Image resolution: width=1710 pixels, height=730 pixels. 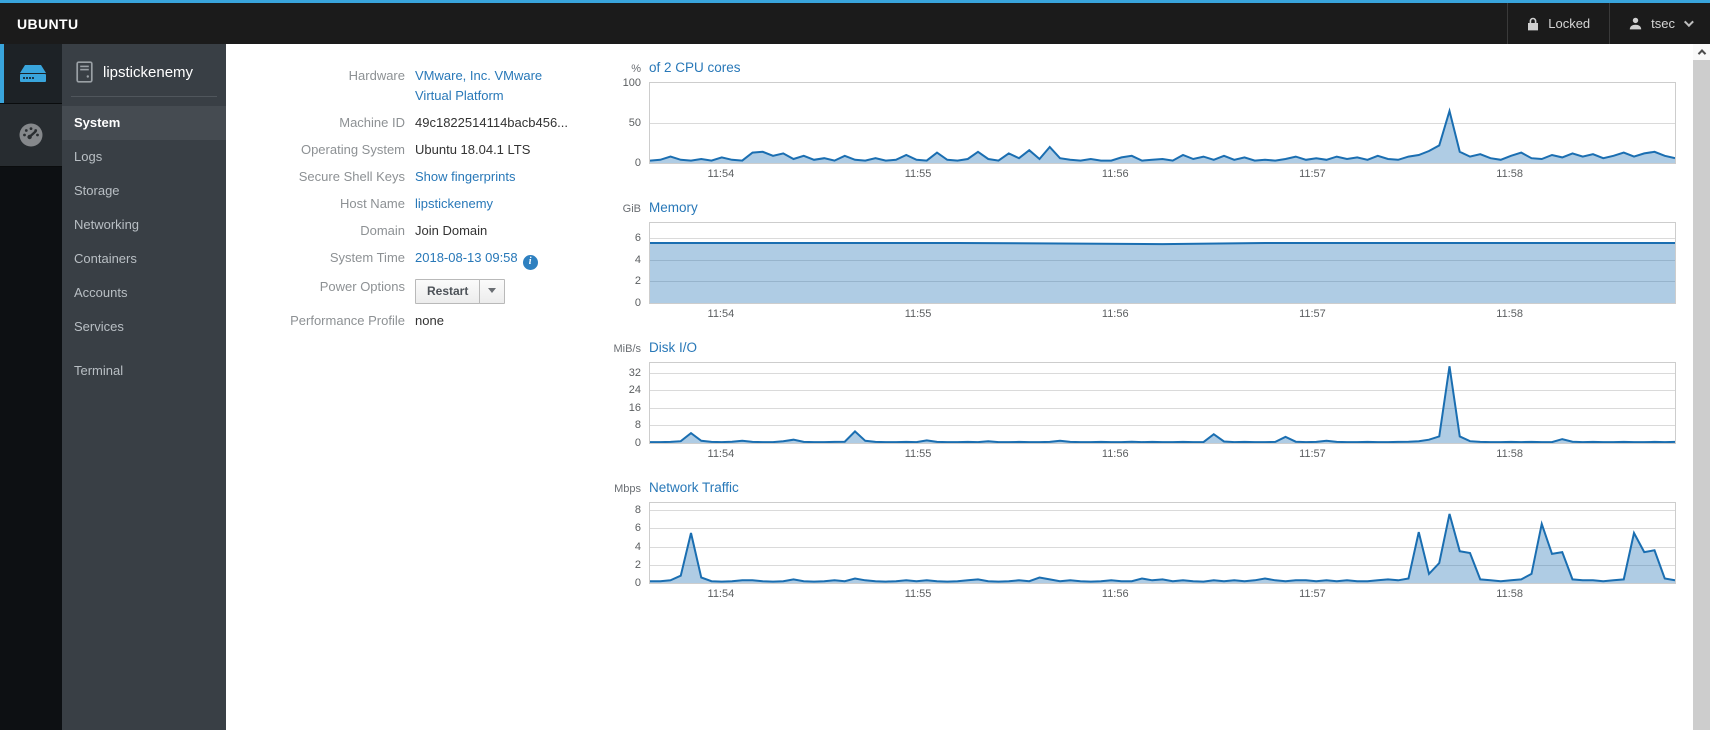 What do you see at coordinates (1509, 314) in the screenshot?
I see `memory-xtick-11:58: 11:58` at bounding box center [1509, 314].